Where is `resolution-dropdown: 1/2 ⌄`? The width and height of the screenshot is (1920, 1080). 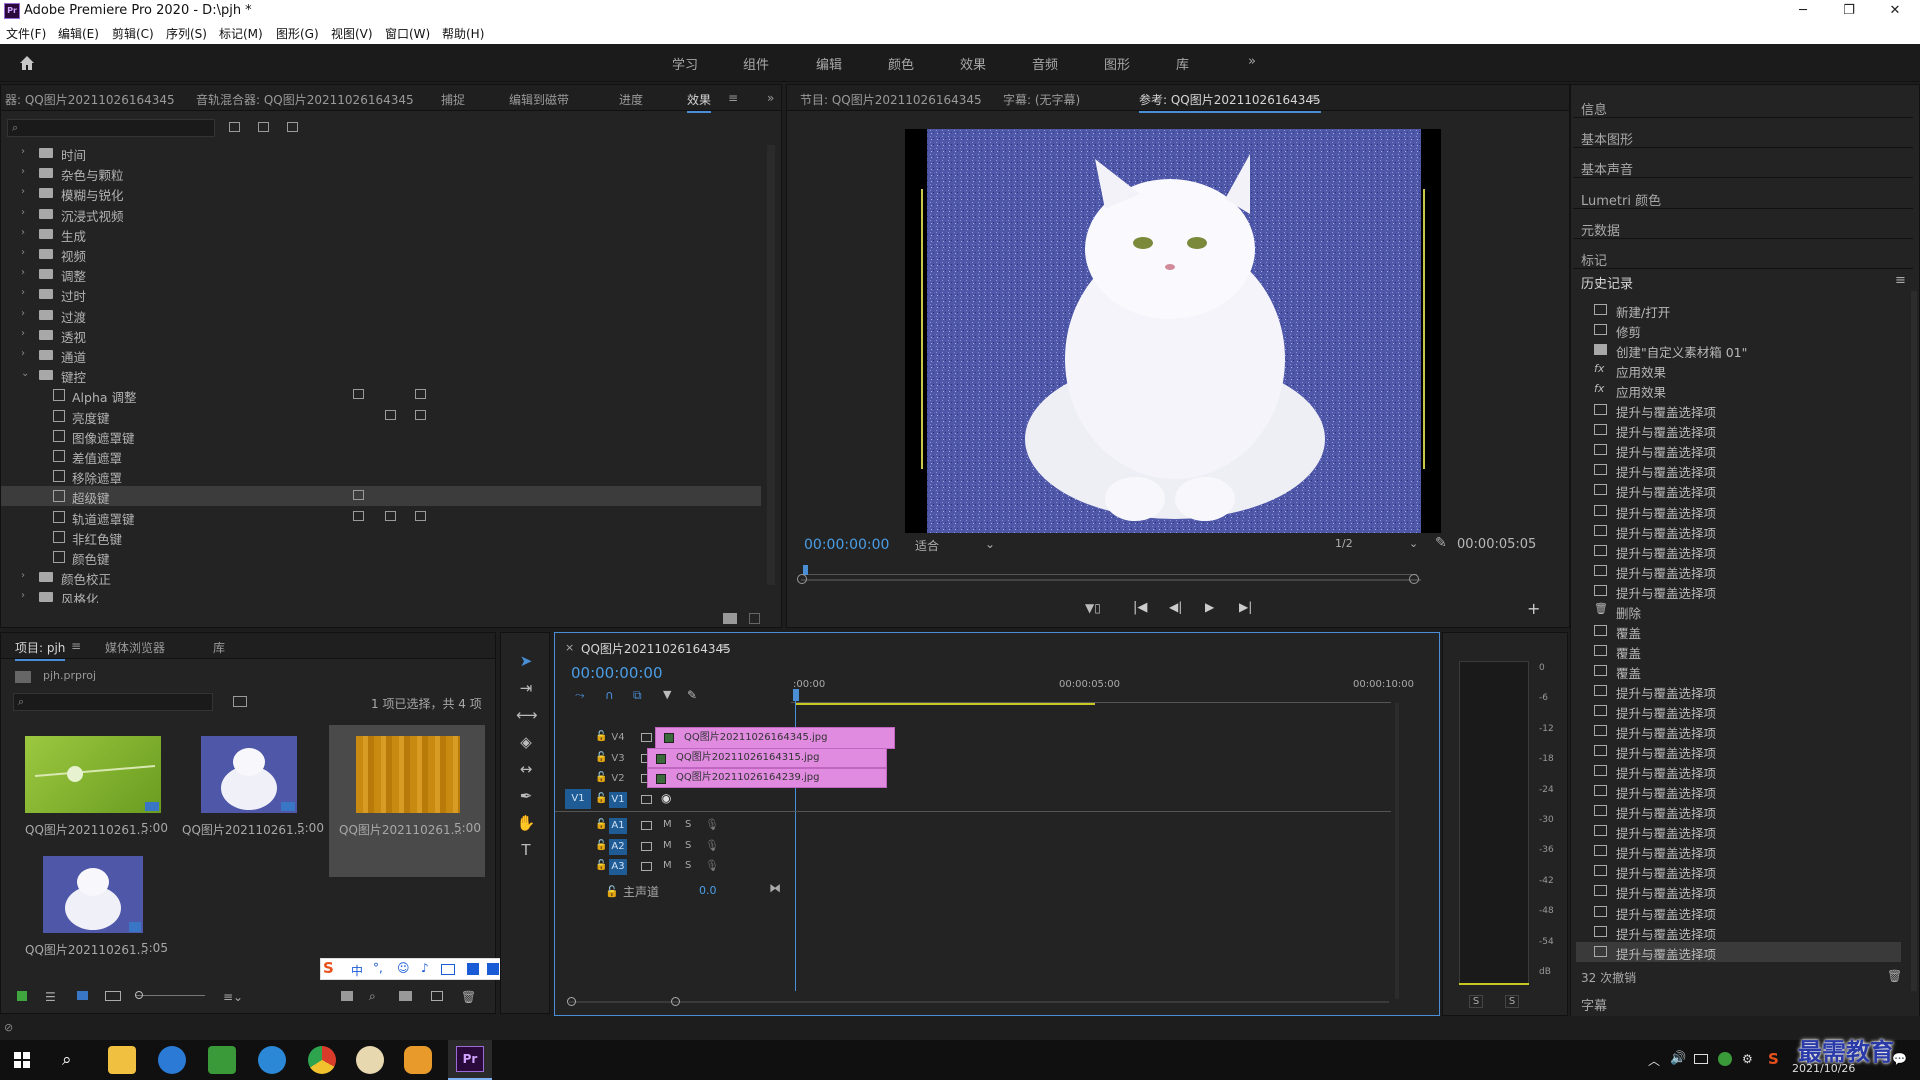
resolution-dropdown: 1/2 ⌄ is located at coordinates (1378, 545).